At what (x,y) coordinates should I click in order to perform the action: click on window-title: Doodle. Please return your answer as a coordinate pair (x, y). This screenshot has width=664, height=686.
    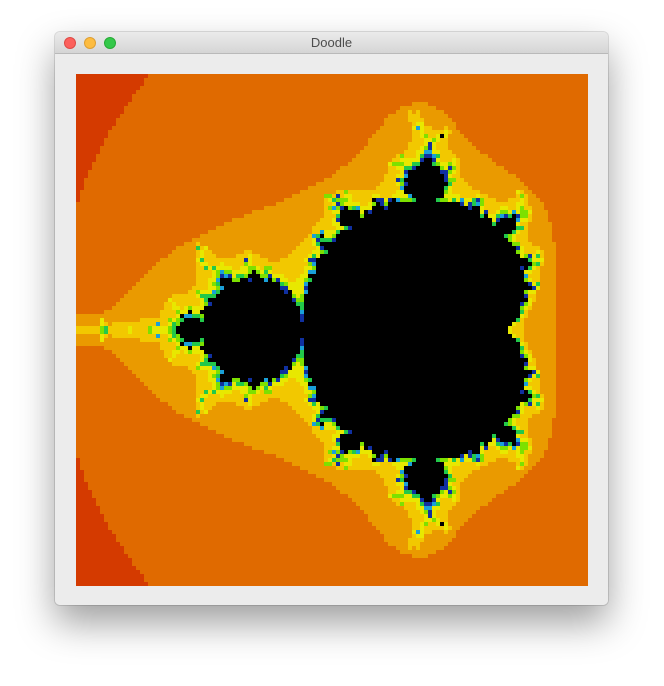
    Looking at the image, I should click on (331, 42).